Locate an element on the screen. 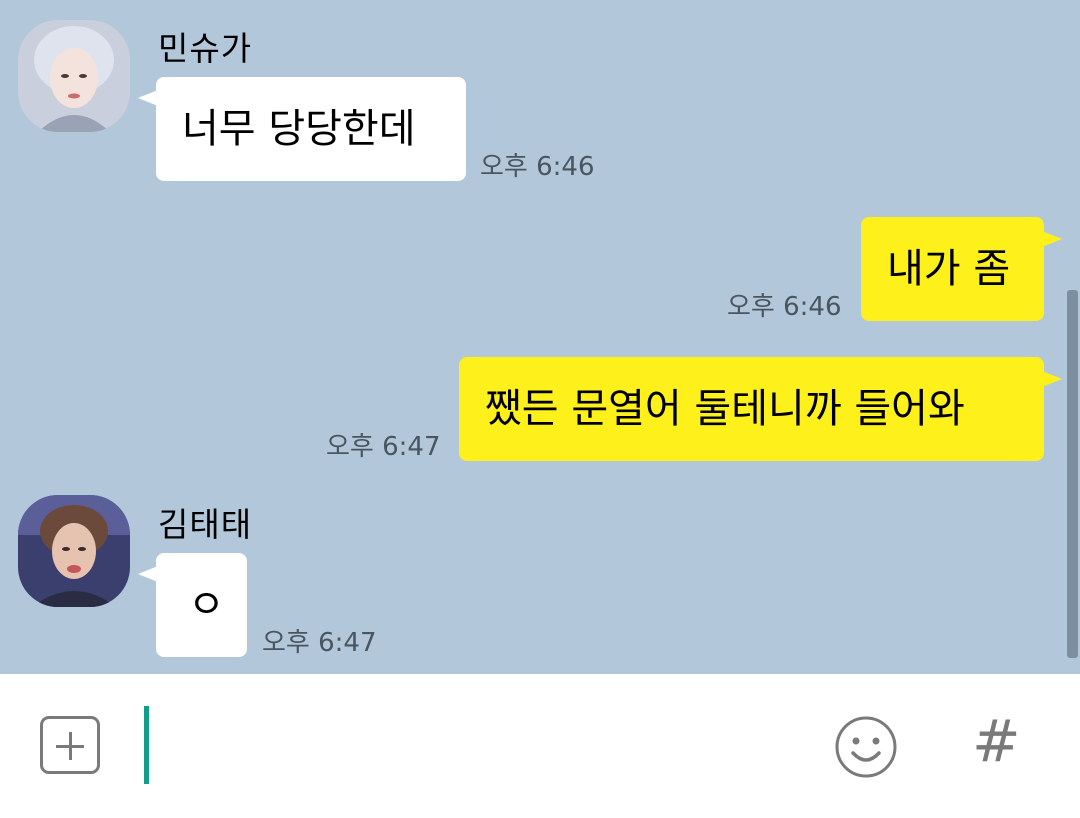  smiley-icon is located at coordinates (866, 747).